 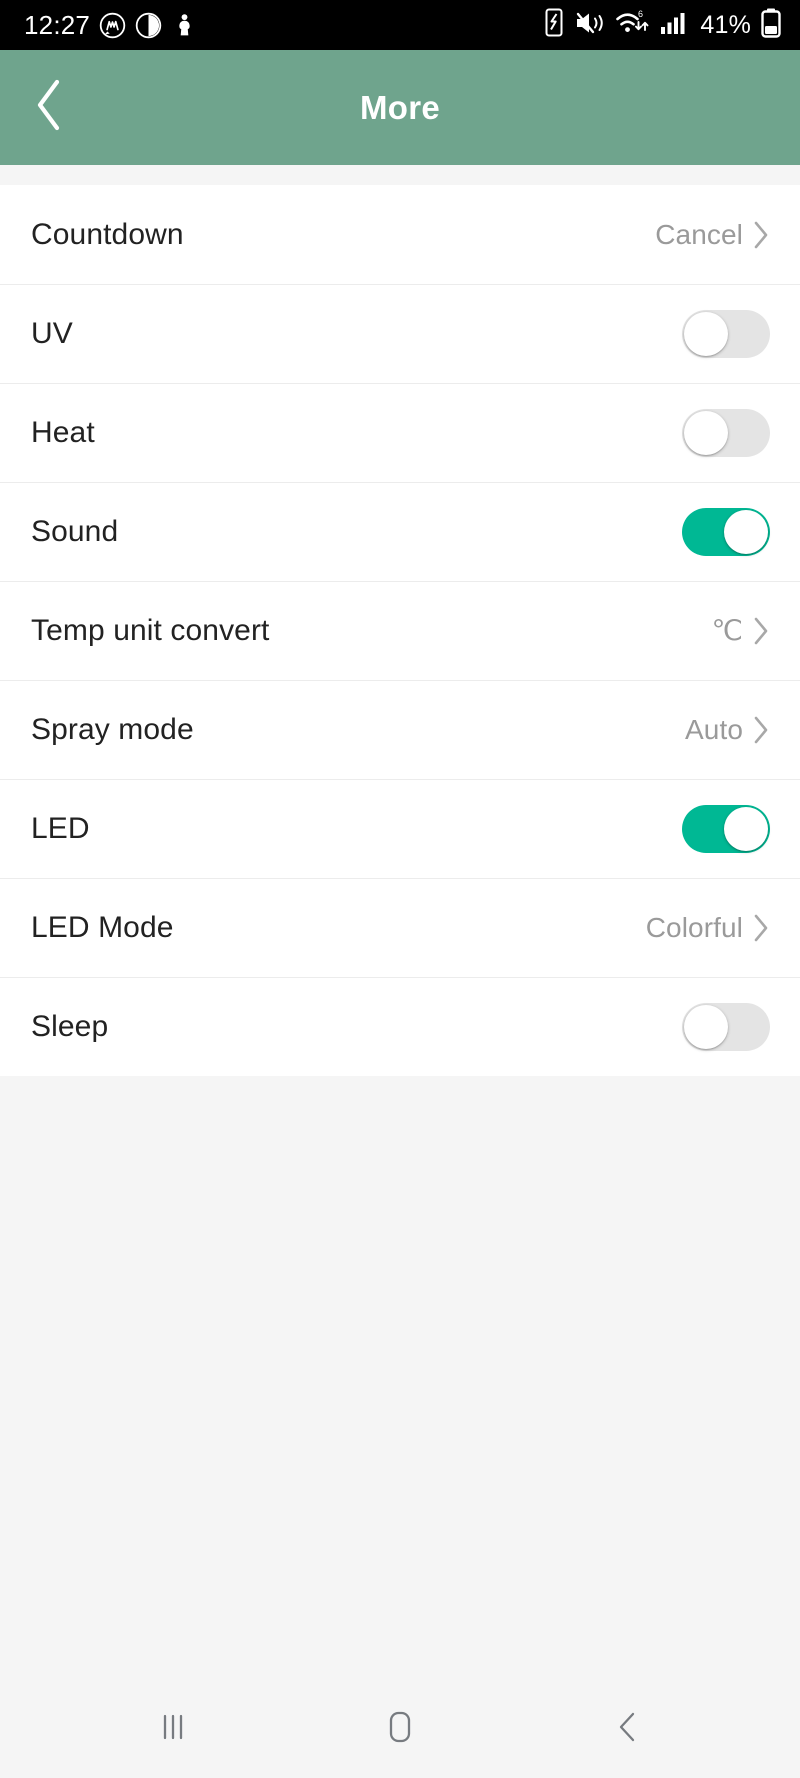 What do you see at coordinates (107, 234) in the screenshot?
I see `row-label: Countdown` at bounding box center [107, 234].